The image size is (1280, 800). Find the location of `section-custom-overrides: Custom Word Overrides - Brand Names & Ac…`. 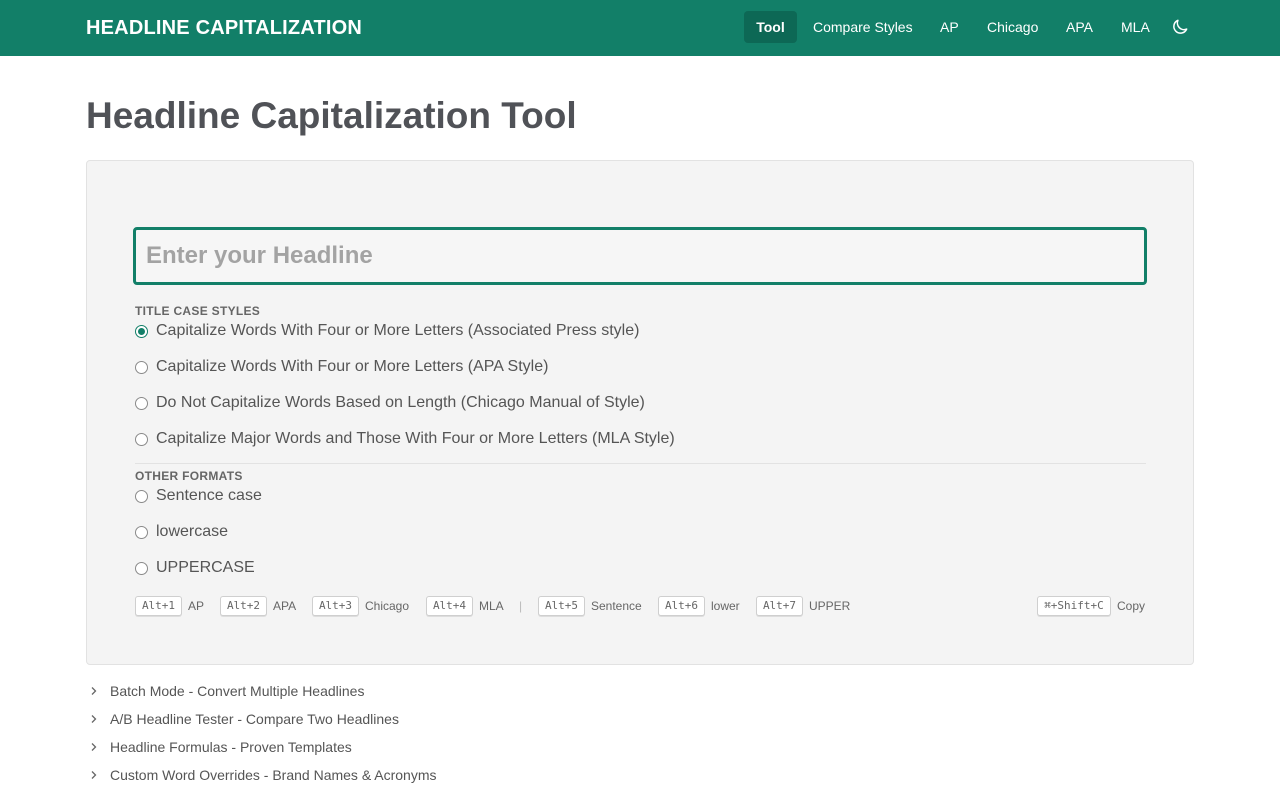

section-custom-overrides: Custom Word Overrides - Brand Names & Ac… is located at coordinates (263, 775).